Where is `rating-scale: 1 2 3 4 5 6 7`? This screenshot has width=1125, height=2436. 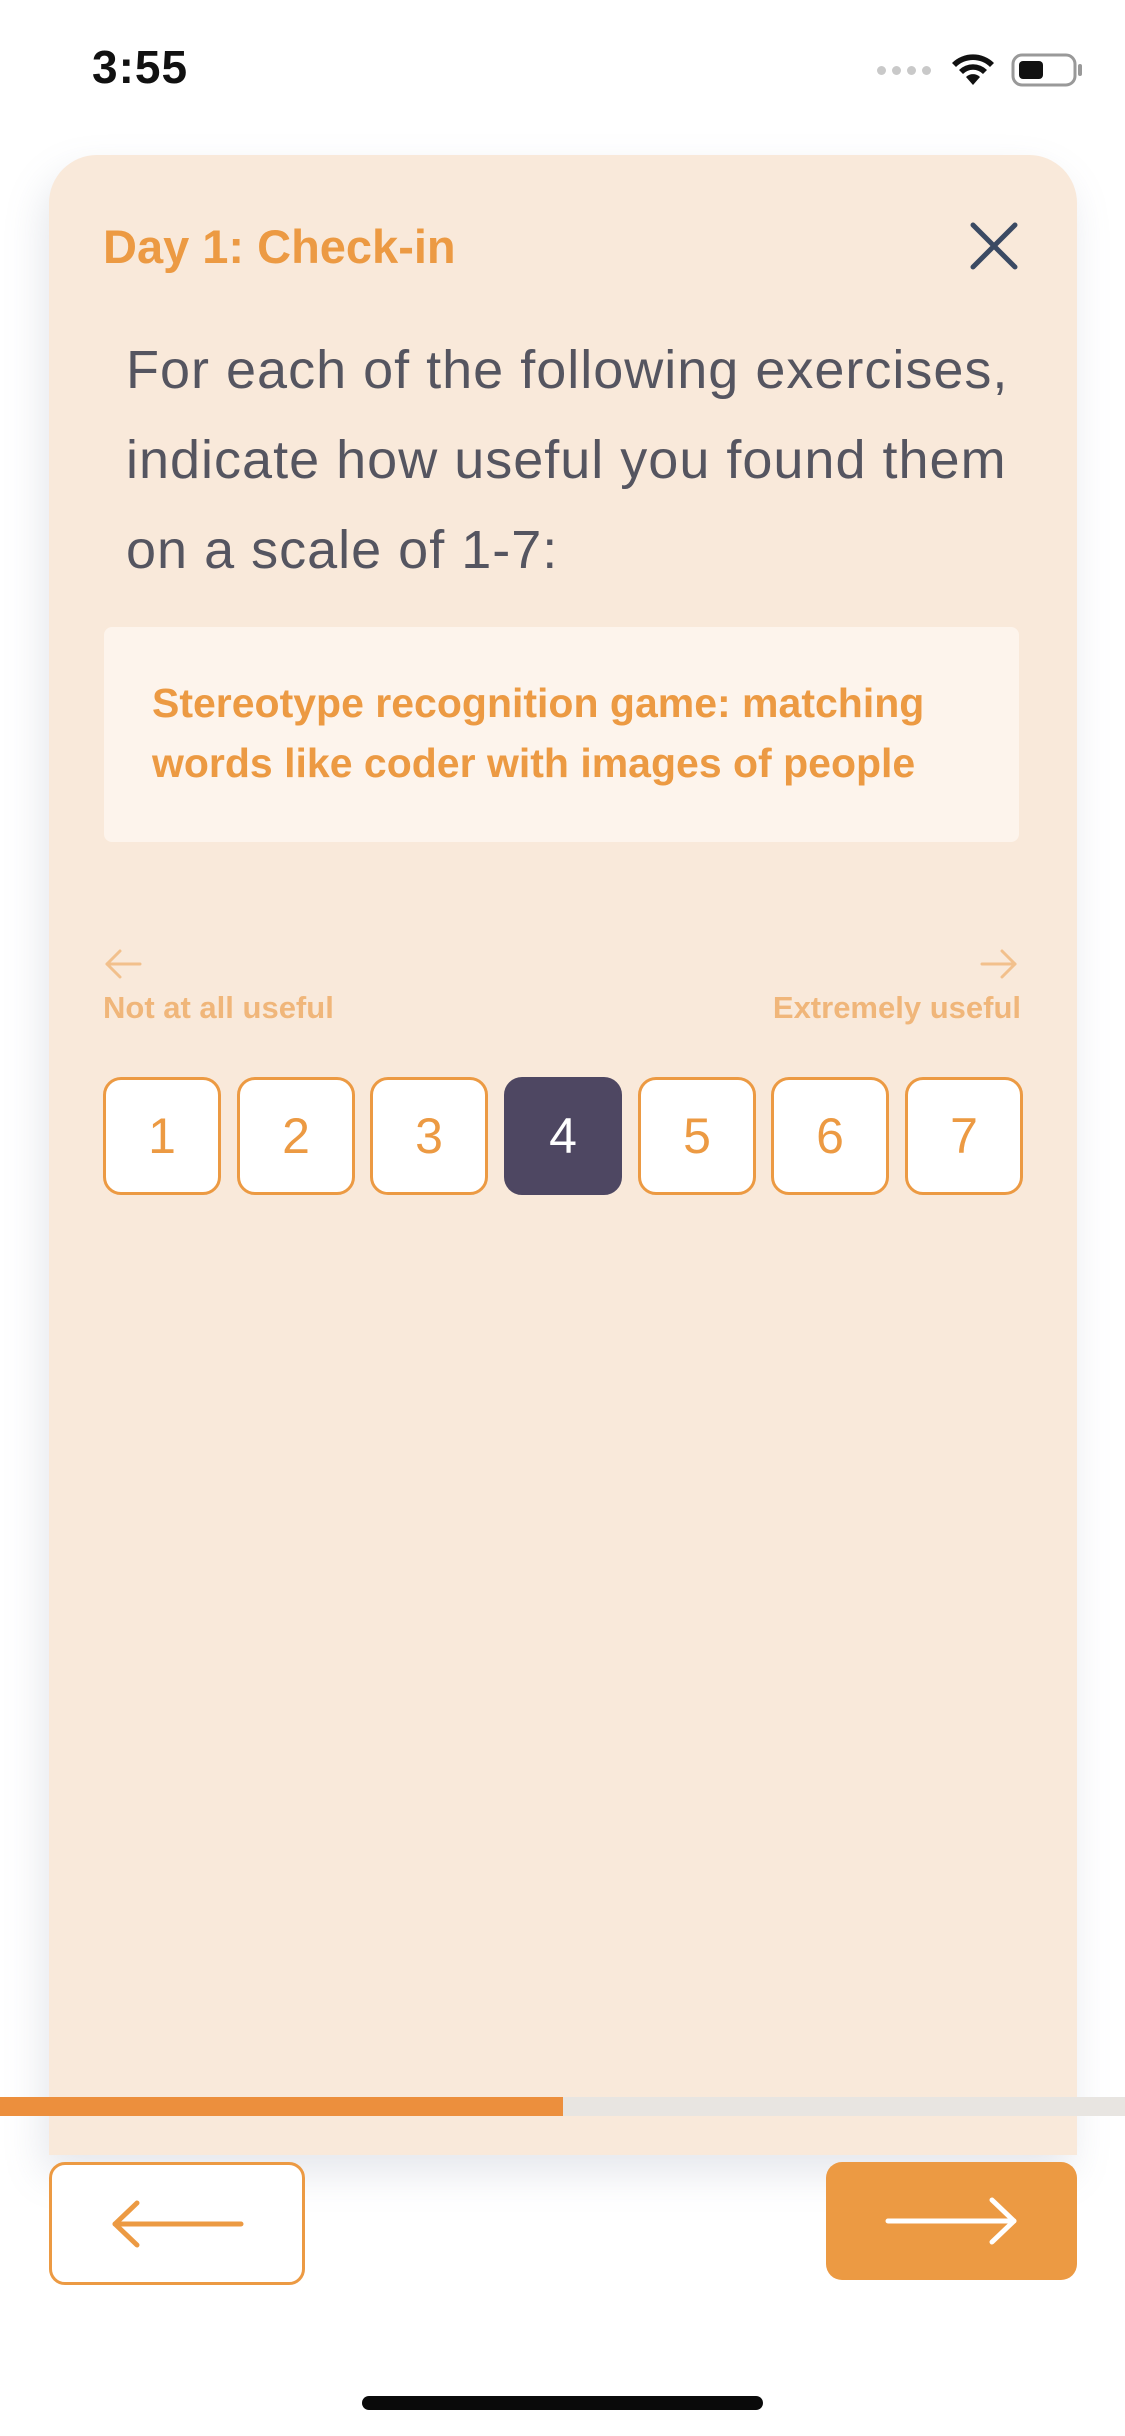 rating-scale: 1 2 3 4 5 6 7 is located at coordinates (563, 1137).